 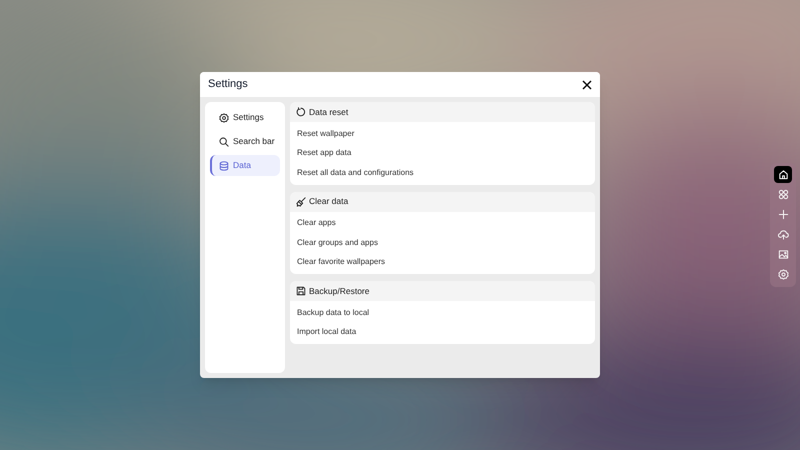 I want to click on image-icon, so click(x=783, y=254).